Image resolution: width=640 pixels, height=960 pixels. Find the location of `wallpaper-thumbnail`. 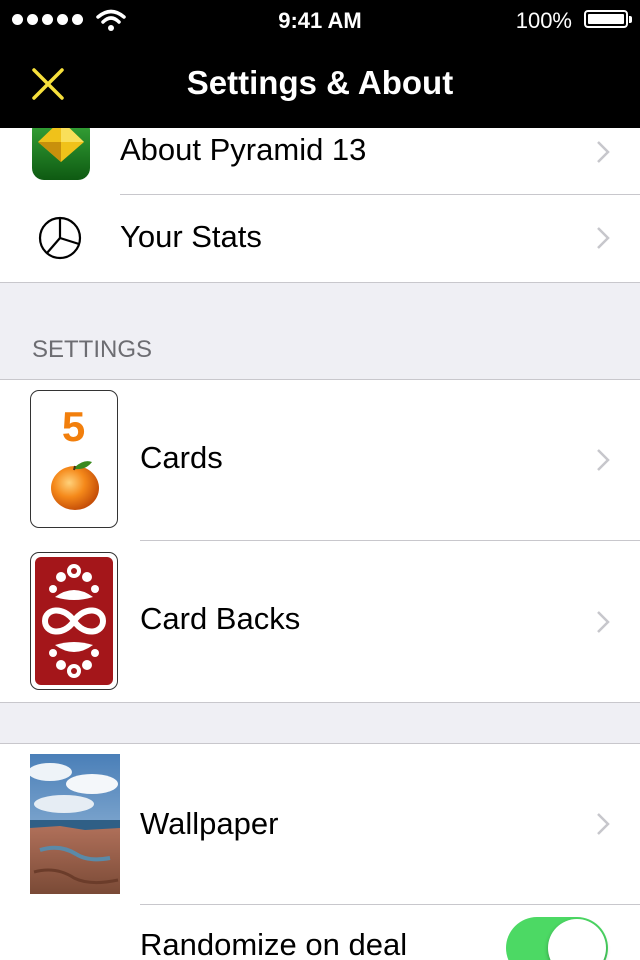

wallpaper-thumbnail is located at coordinates (75, 824).